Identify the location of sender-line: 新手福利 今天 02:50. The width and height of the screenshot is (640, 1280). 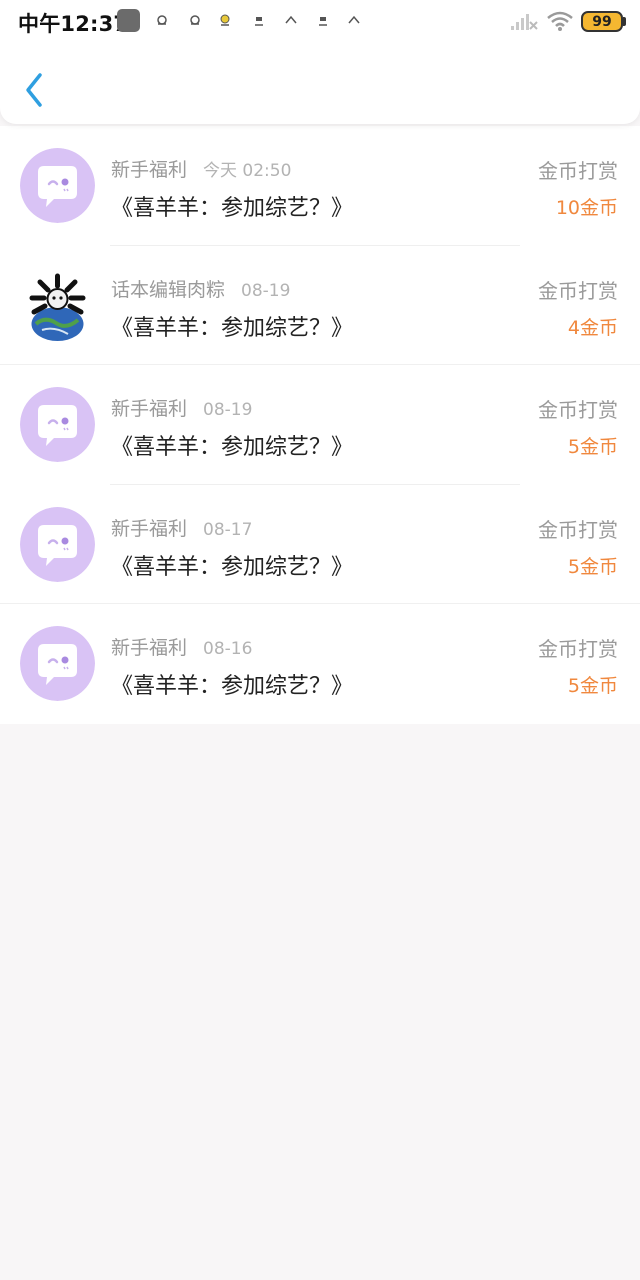
(201, 168).